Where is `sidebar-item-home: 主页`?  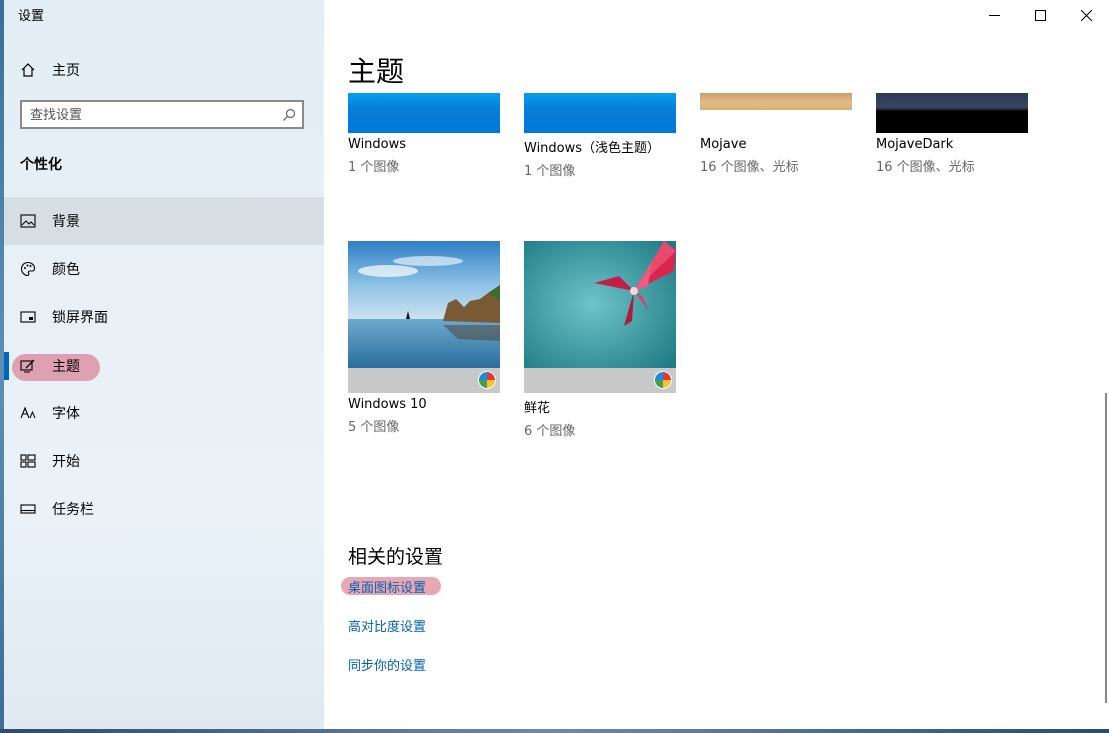
sidebar-item-home: 主页 is located at coordinates (164, 70).